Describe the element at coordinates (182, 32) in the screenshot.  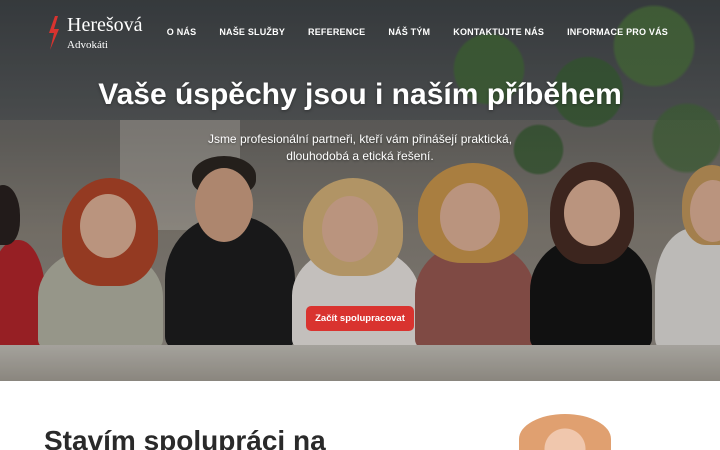
I see `nav-item-o-nas: O NÁS` at that location.